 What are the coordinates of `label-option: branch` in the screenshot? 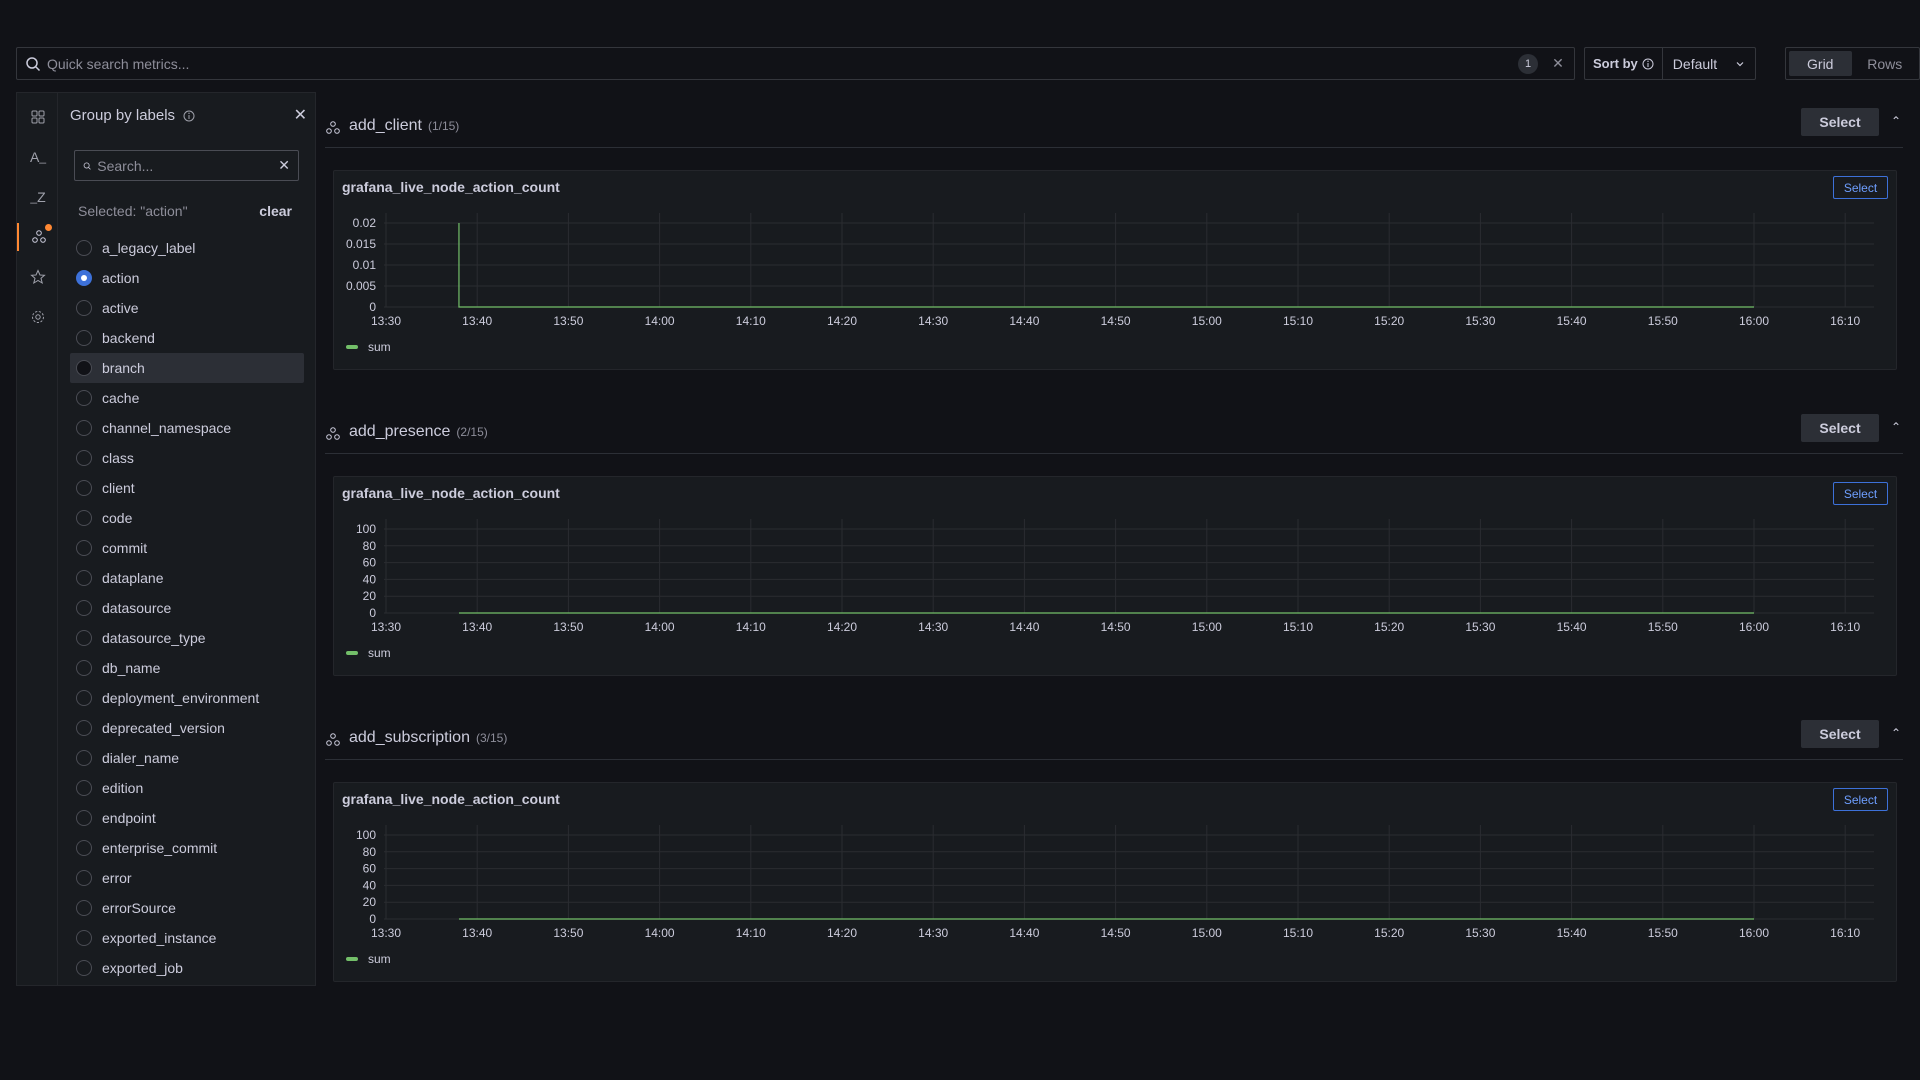 It's located at (187, 368).